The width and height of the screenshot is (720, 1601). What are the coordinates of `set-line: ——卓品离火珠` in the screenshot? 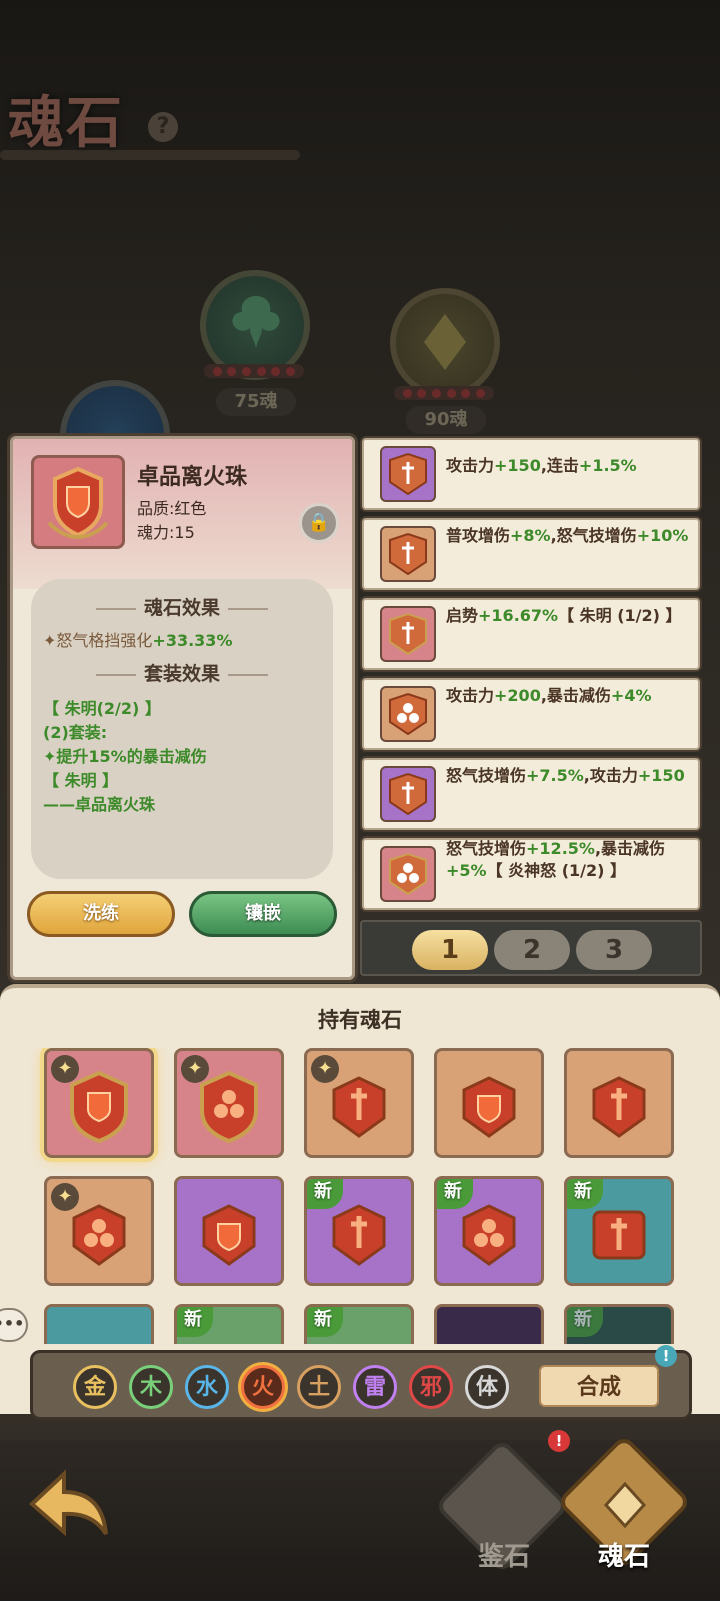 It's located at (99, 804).